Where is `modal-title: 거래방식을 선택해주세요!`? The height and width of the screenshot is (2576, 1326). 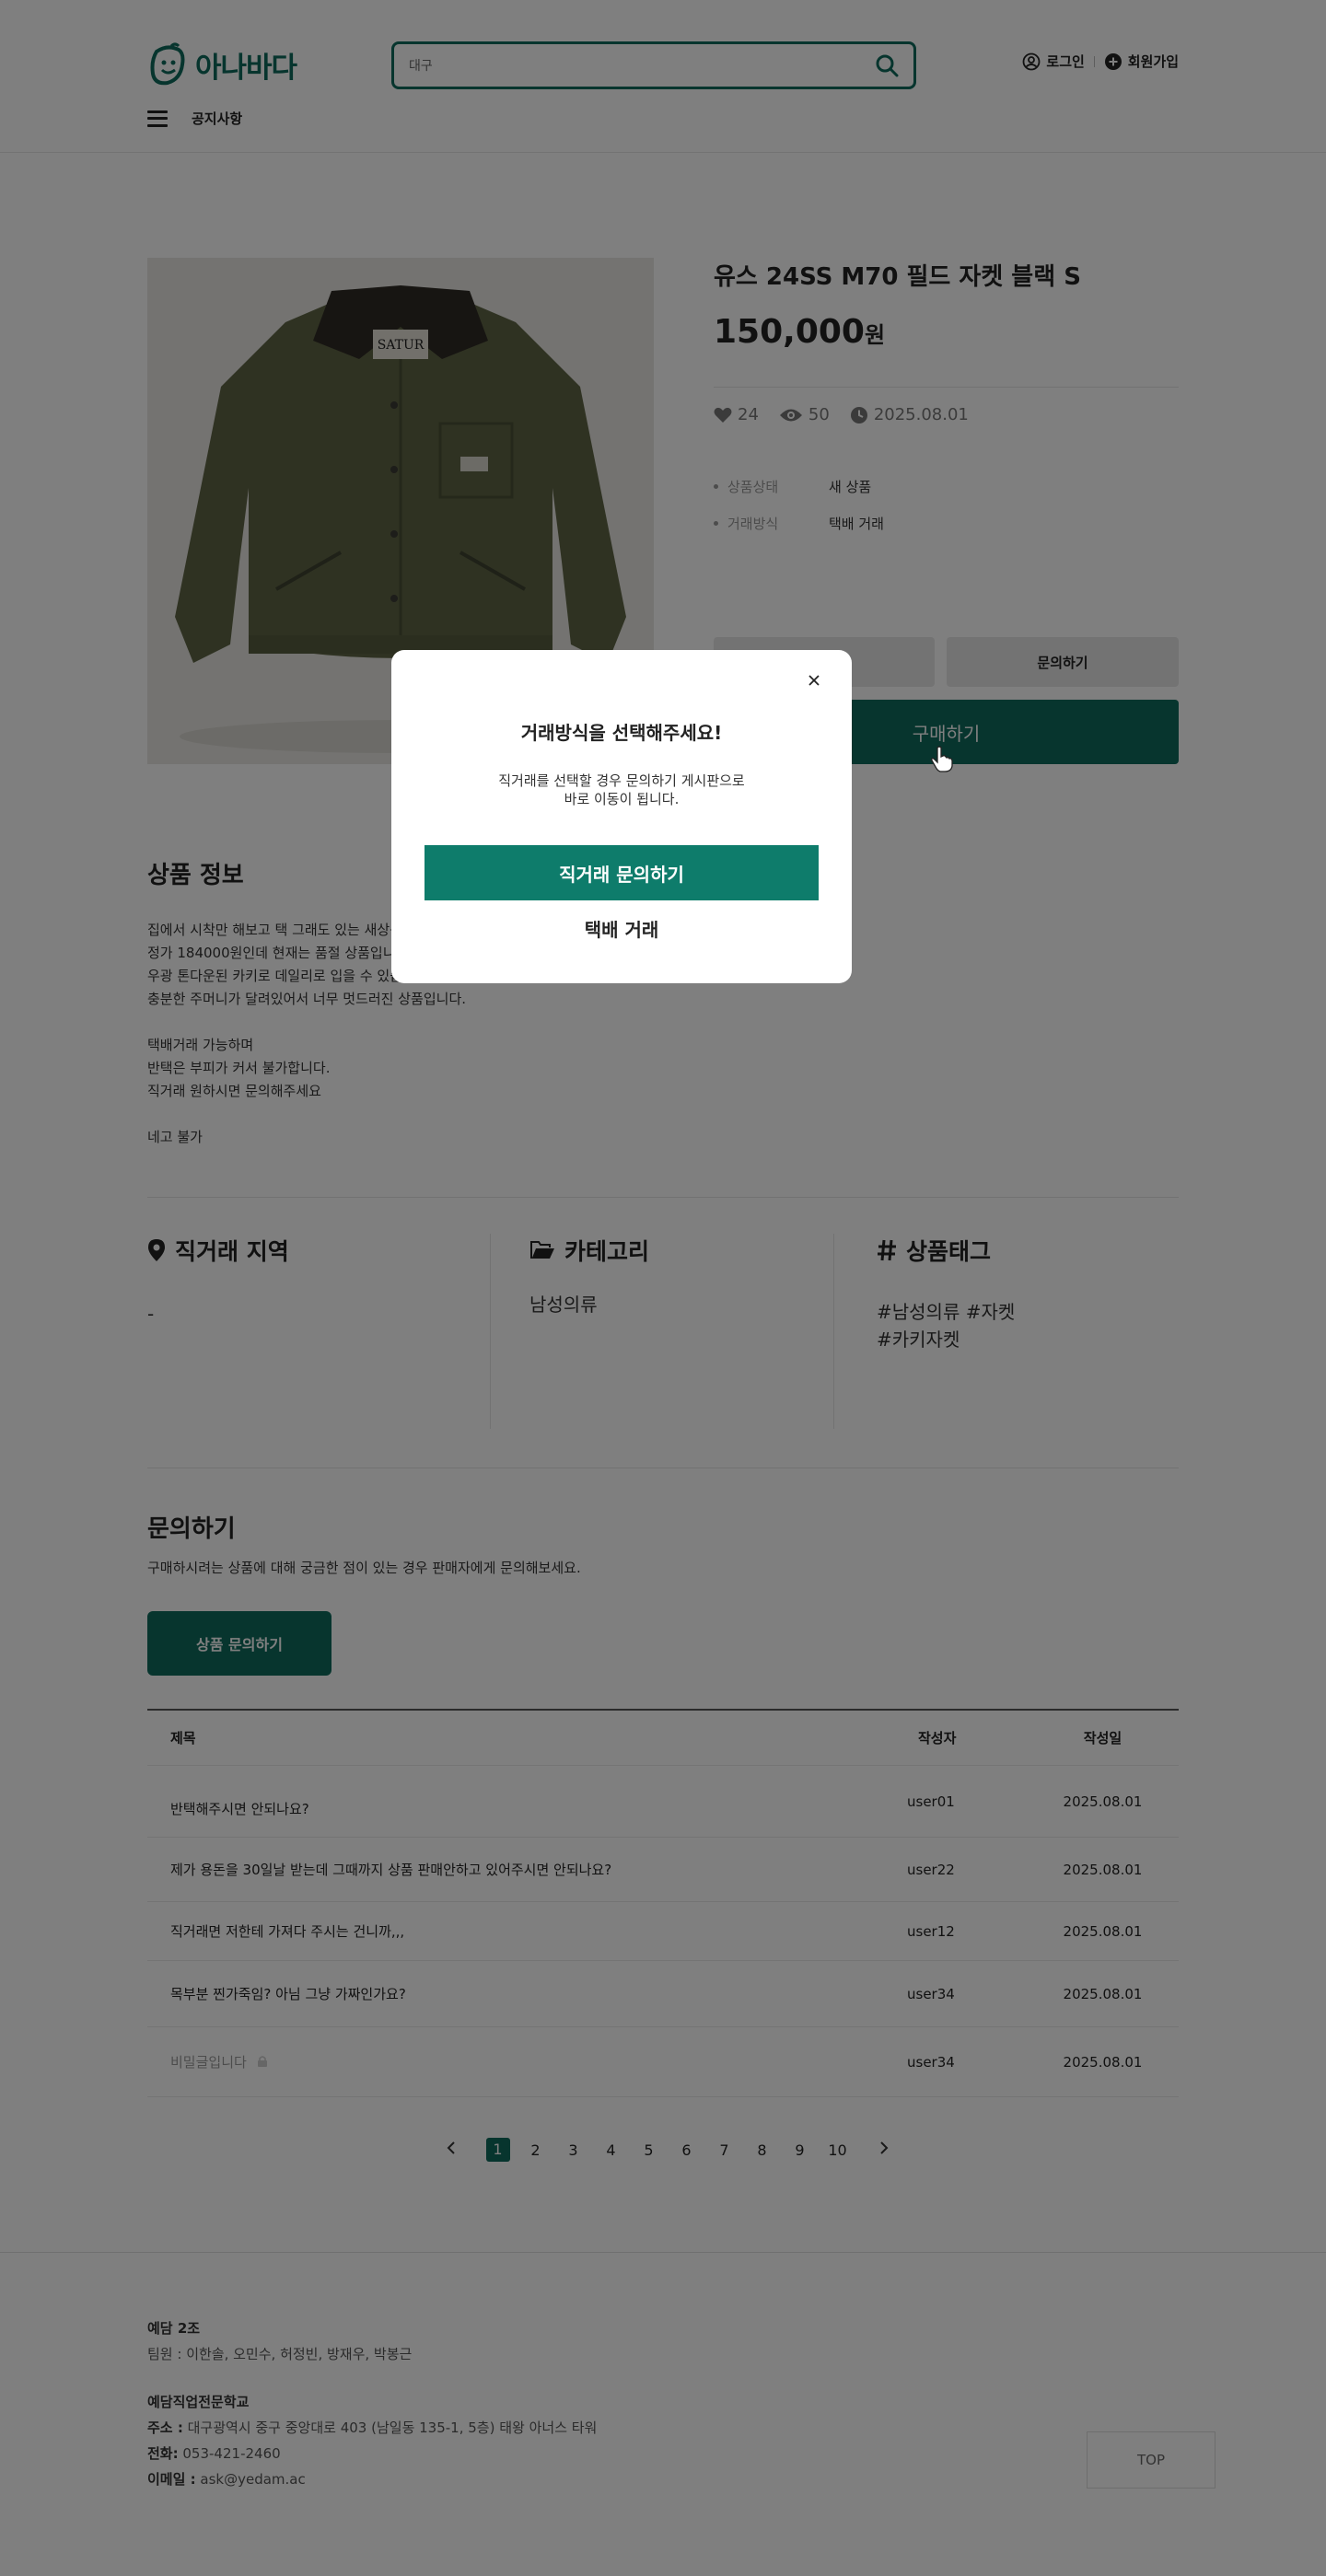 modal-title: 거래방식을 선택해주세요! is located at coordinates (621, 733).